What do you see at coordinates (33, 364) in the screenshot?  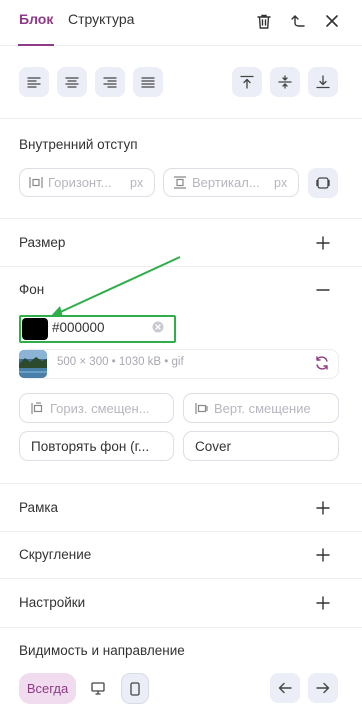 I see `background-image-thumbnail` at bounding box center [33, 364].